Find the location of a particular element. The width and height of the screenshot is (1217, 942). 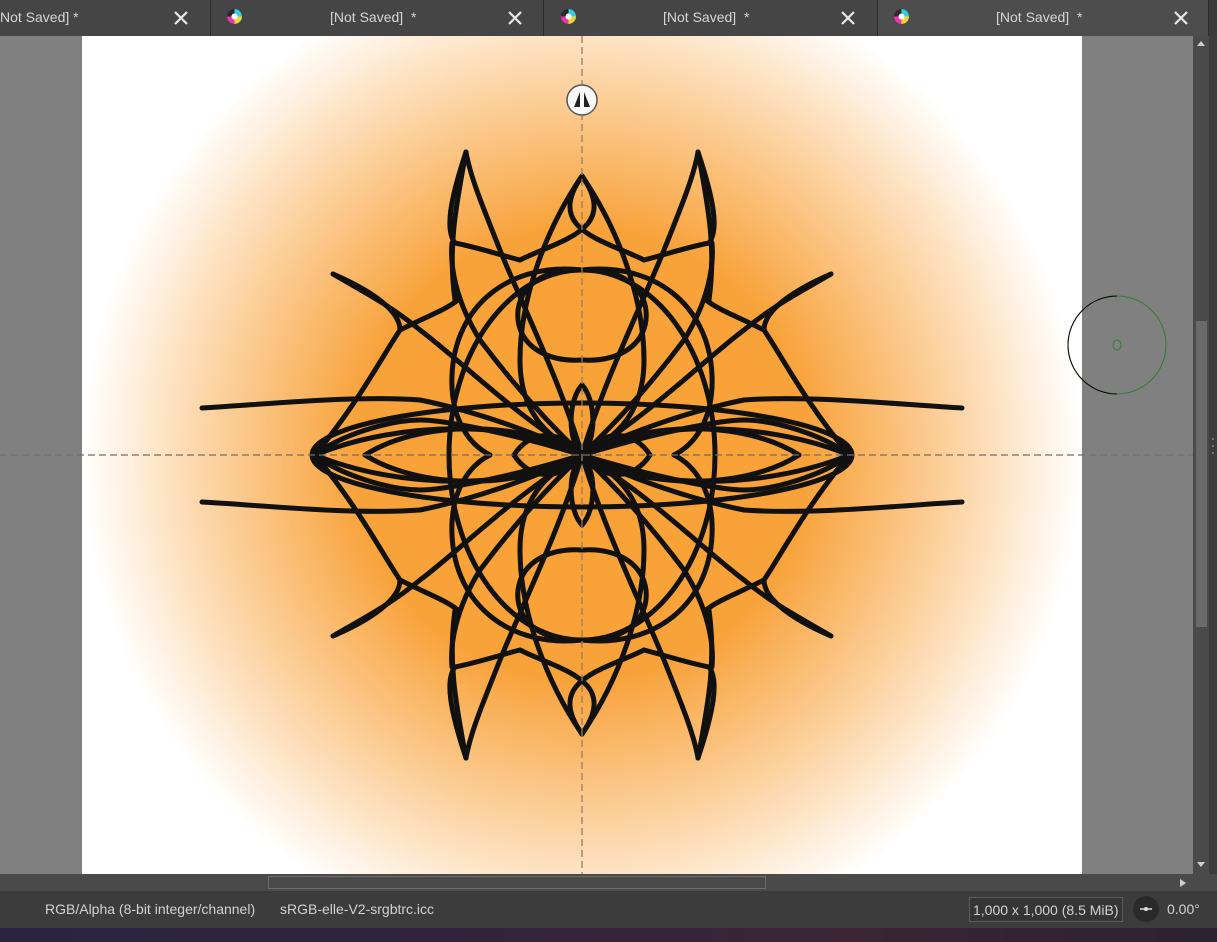

canvas-rotation-icon is located at coordinates (1146, 909).